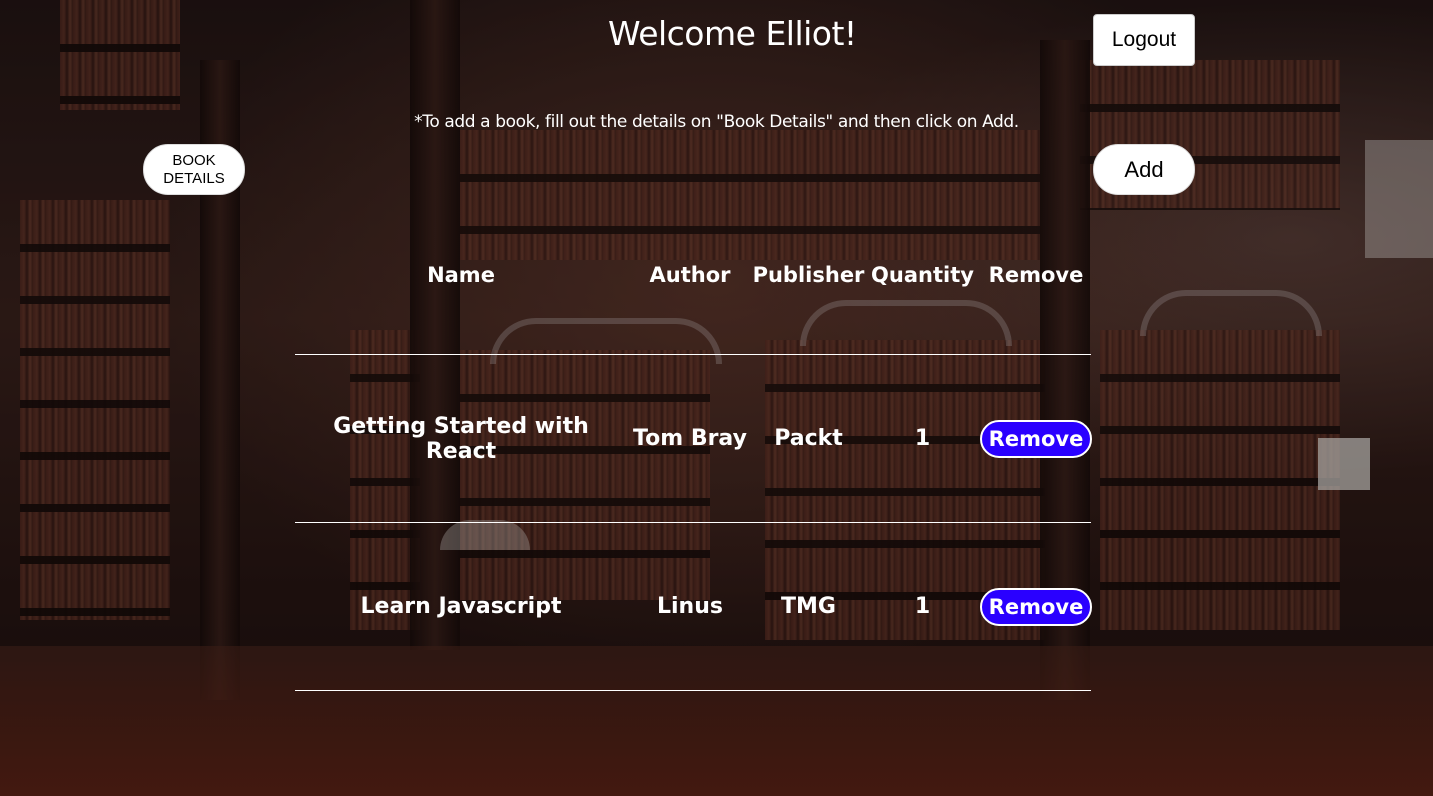 The height and width of the screenshot is (796, 1433). What do you see at coordinates (808, 606) in the screenshot?
I see `book-publisher: TMG` at bounding box center [808, 606].